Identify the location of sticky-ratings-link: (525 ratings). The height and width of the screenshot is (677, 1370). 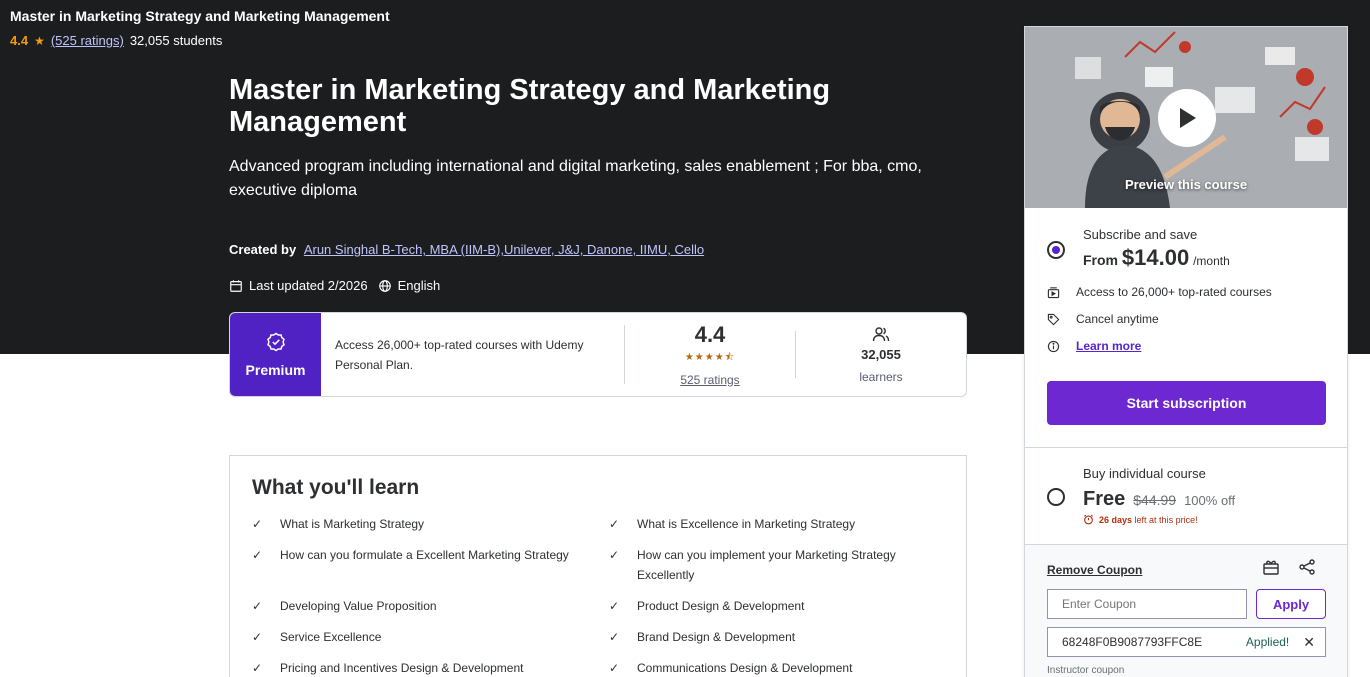
(87, 40).